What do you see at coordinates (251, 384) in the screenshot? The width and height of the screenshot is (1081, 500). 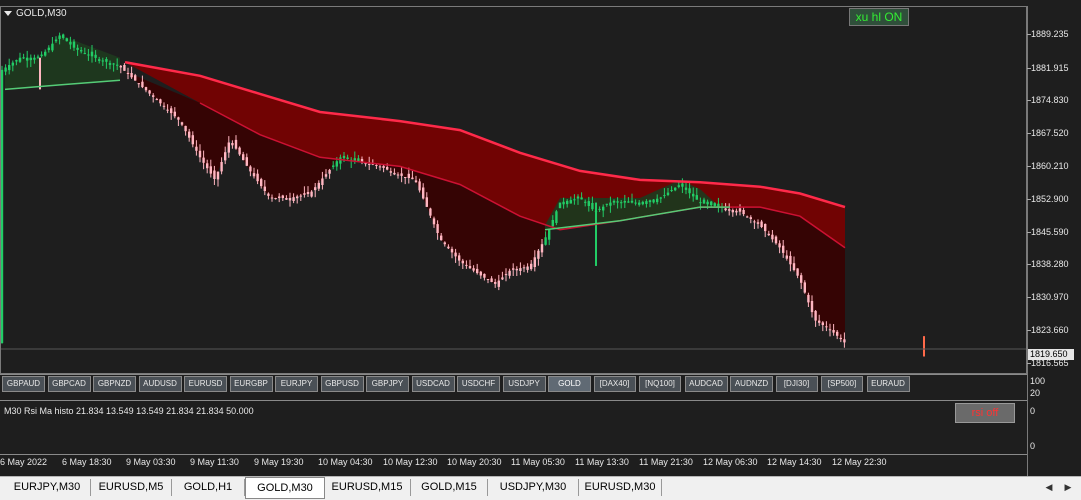 I see `symbol-button-eurgbp: EURGBP` at bounding box center [251, 384].